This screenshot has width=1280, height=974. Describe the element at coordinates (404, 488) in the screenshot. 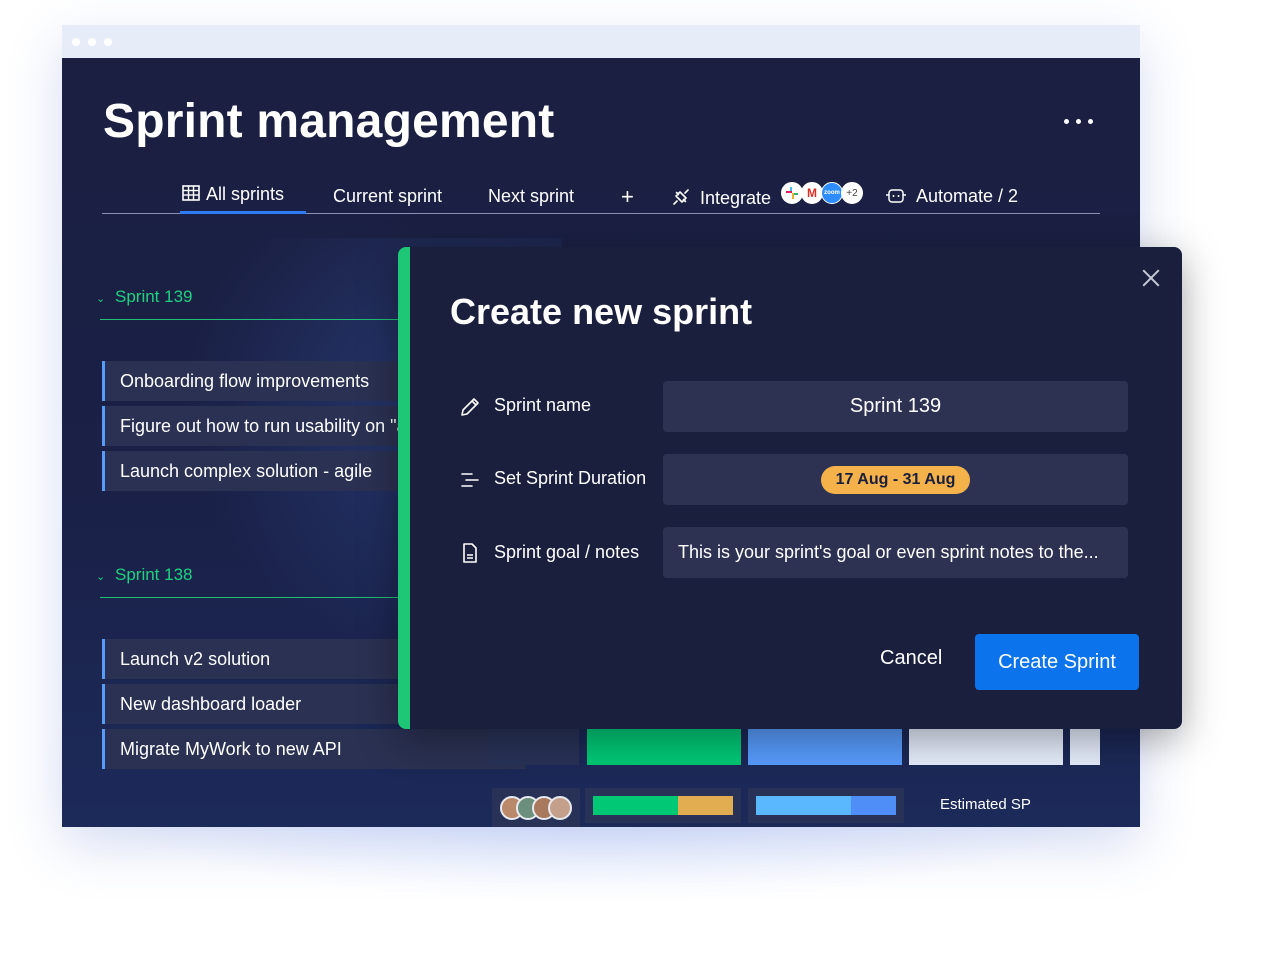

I see `dialog-accent-bar` at that location.